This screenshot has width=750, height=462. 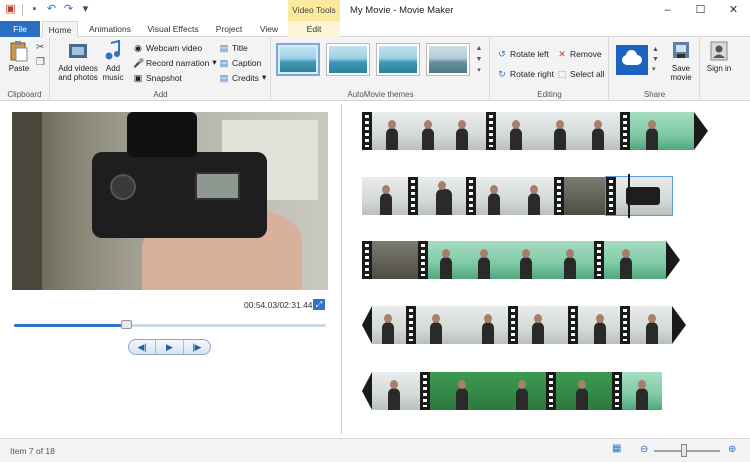 What do you see at coordinates (170, 347) in the screenshot?
I see `play-button: ▶` at bounding box center [170, 347].